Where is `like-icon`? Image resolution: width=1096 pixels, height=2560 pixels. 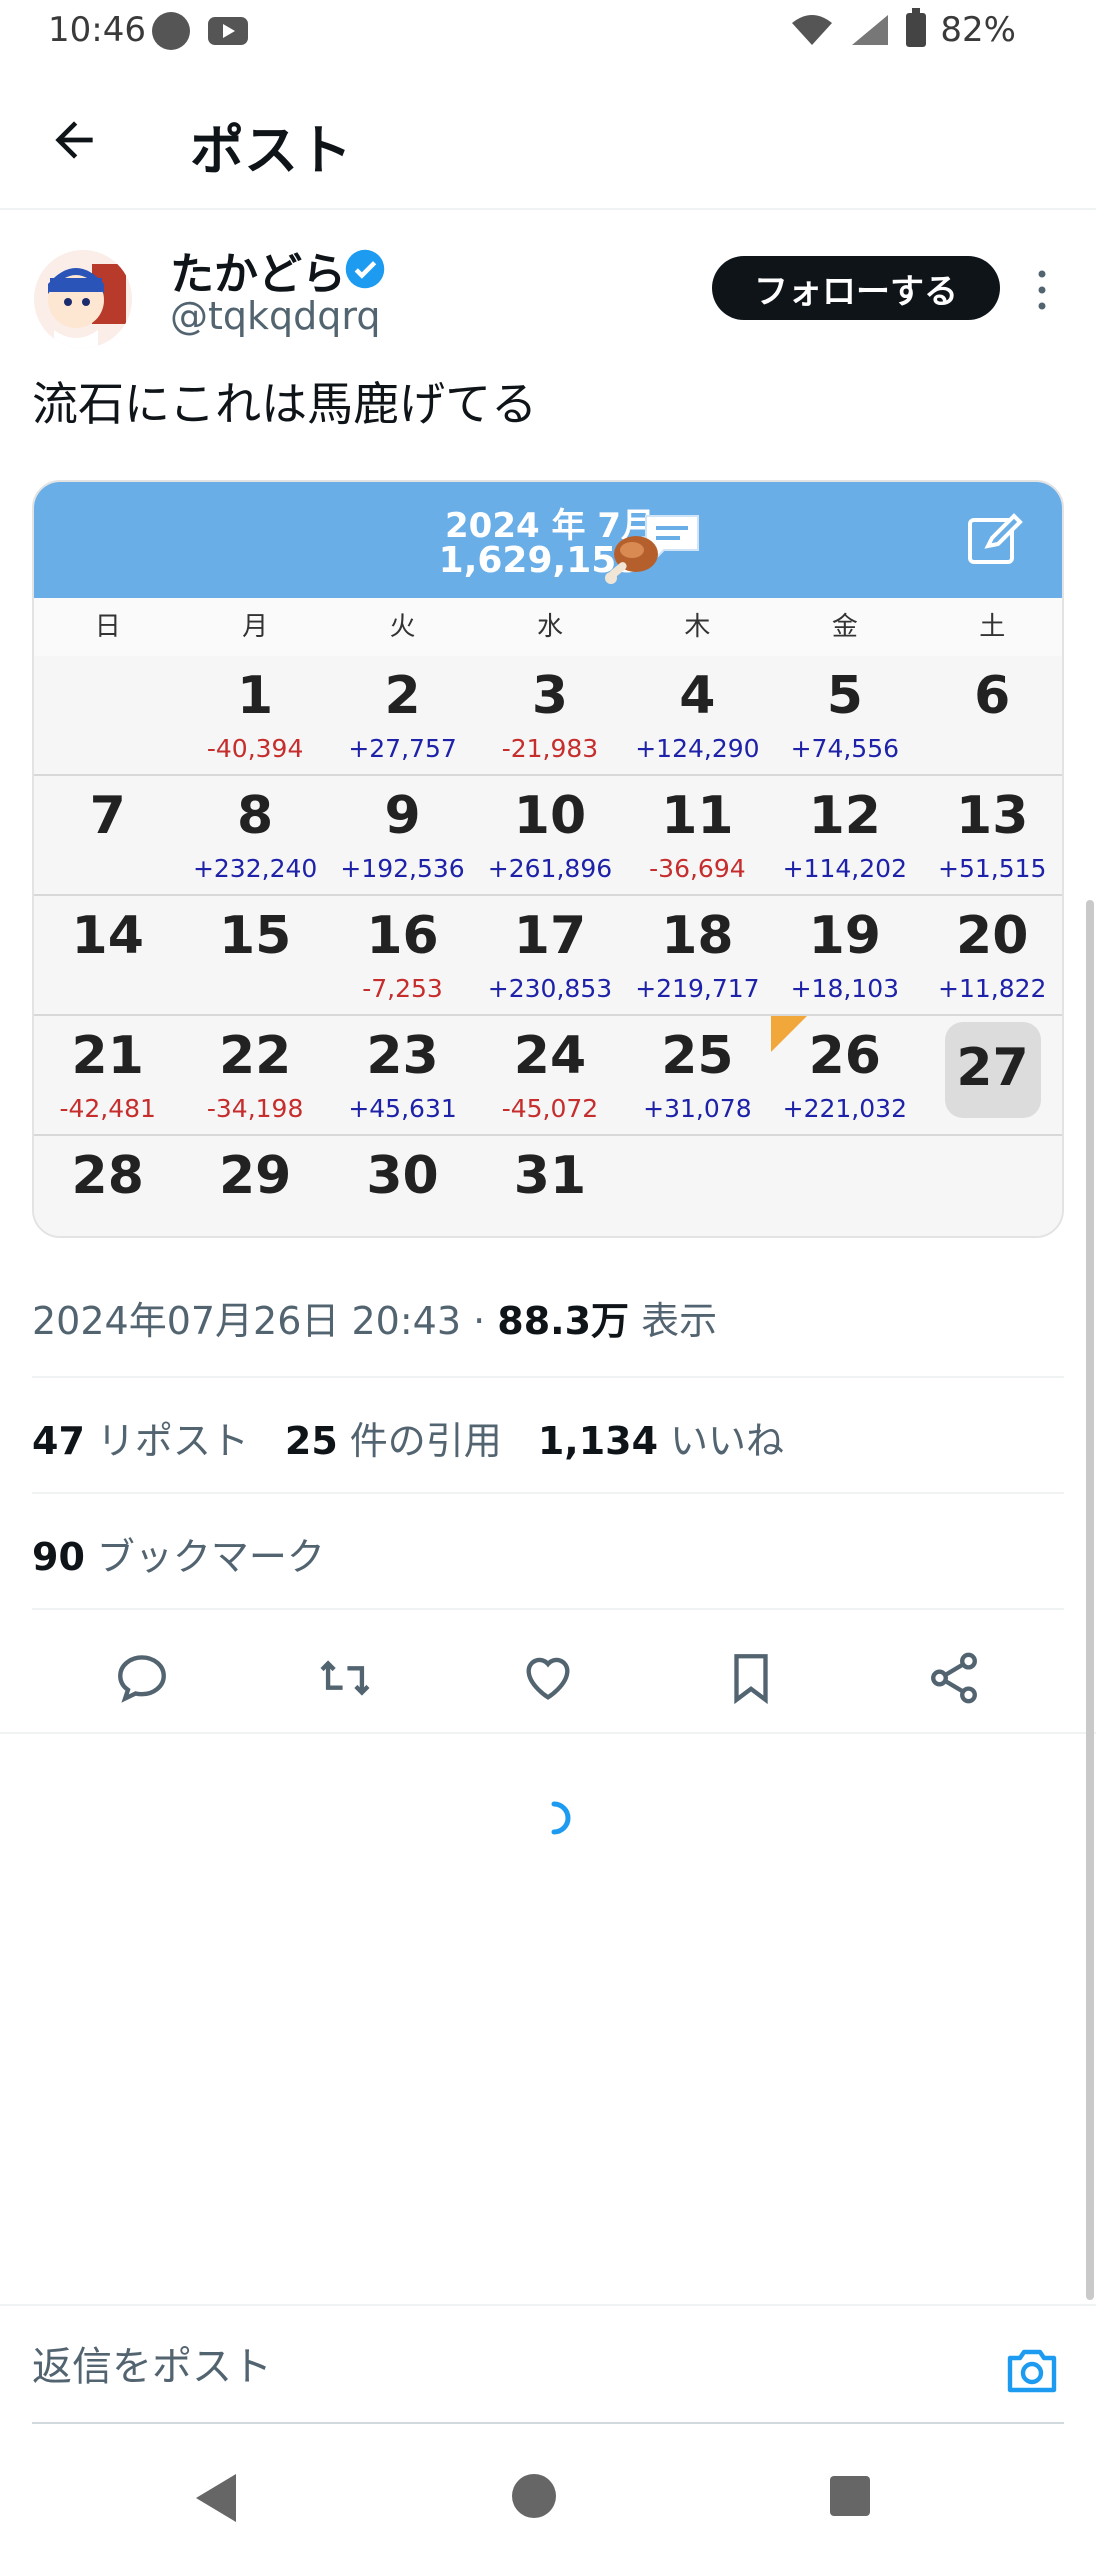
like-icon is located at coordinates (548, 1678).